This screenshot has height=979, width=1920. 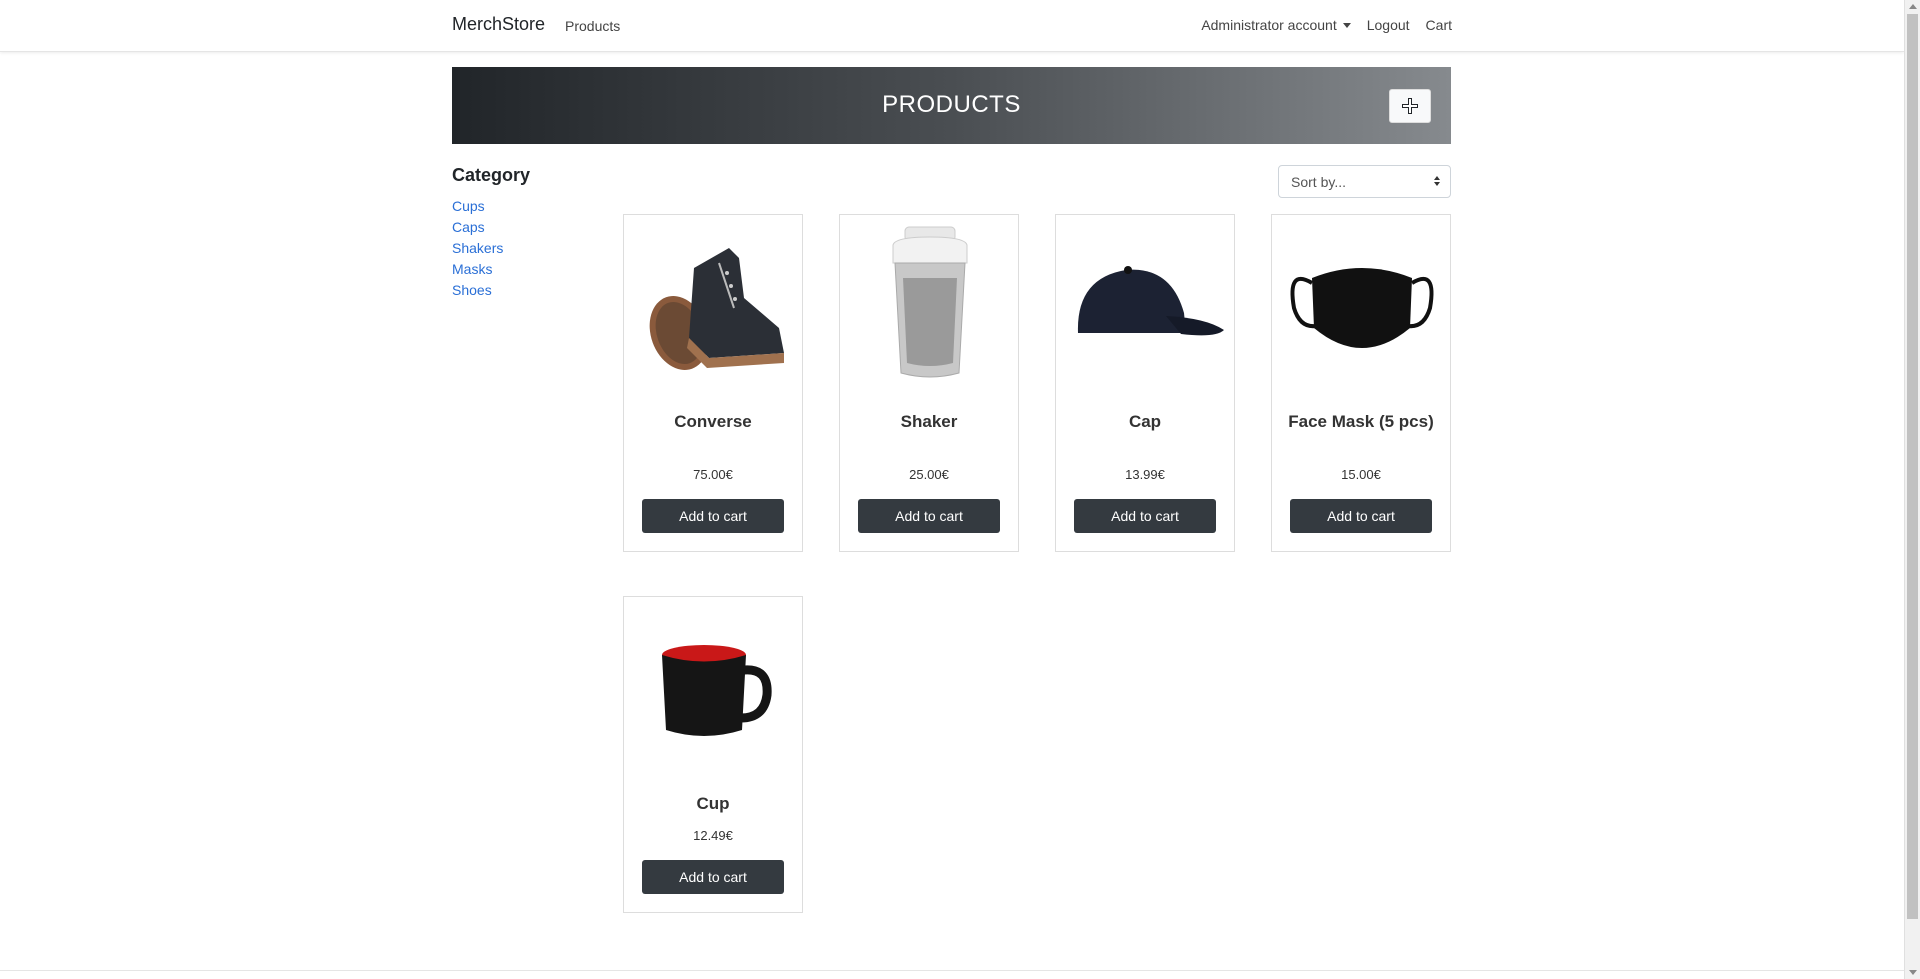 What do you see at coordinates (1437, 181) in the screenshot?
I see `select-arrows-icon` at bounding box center [1437, 181].